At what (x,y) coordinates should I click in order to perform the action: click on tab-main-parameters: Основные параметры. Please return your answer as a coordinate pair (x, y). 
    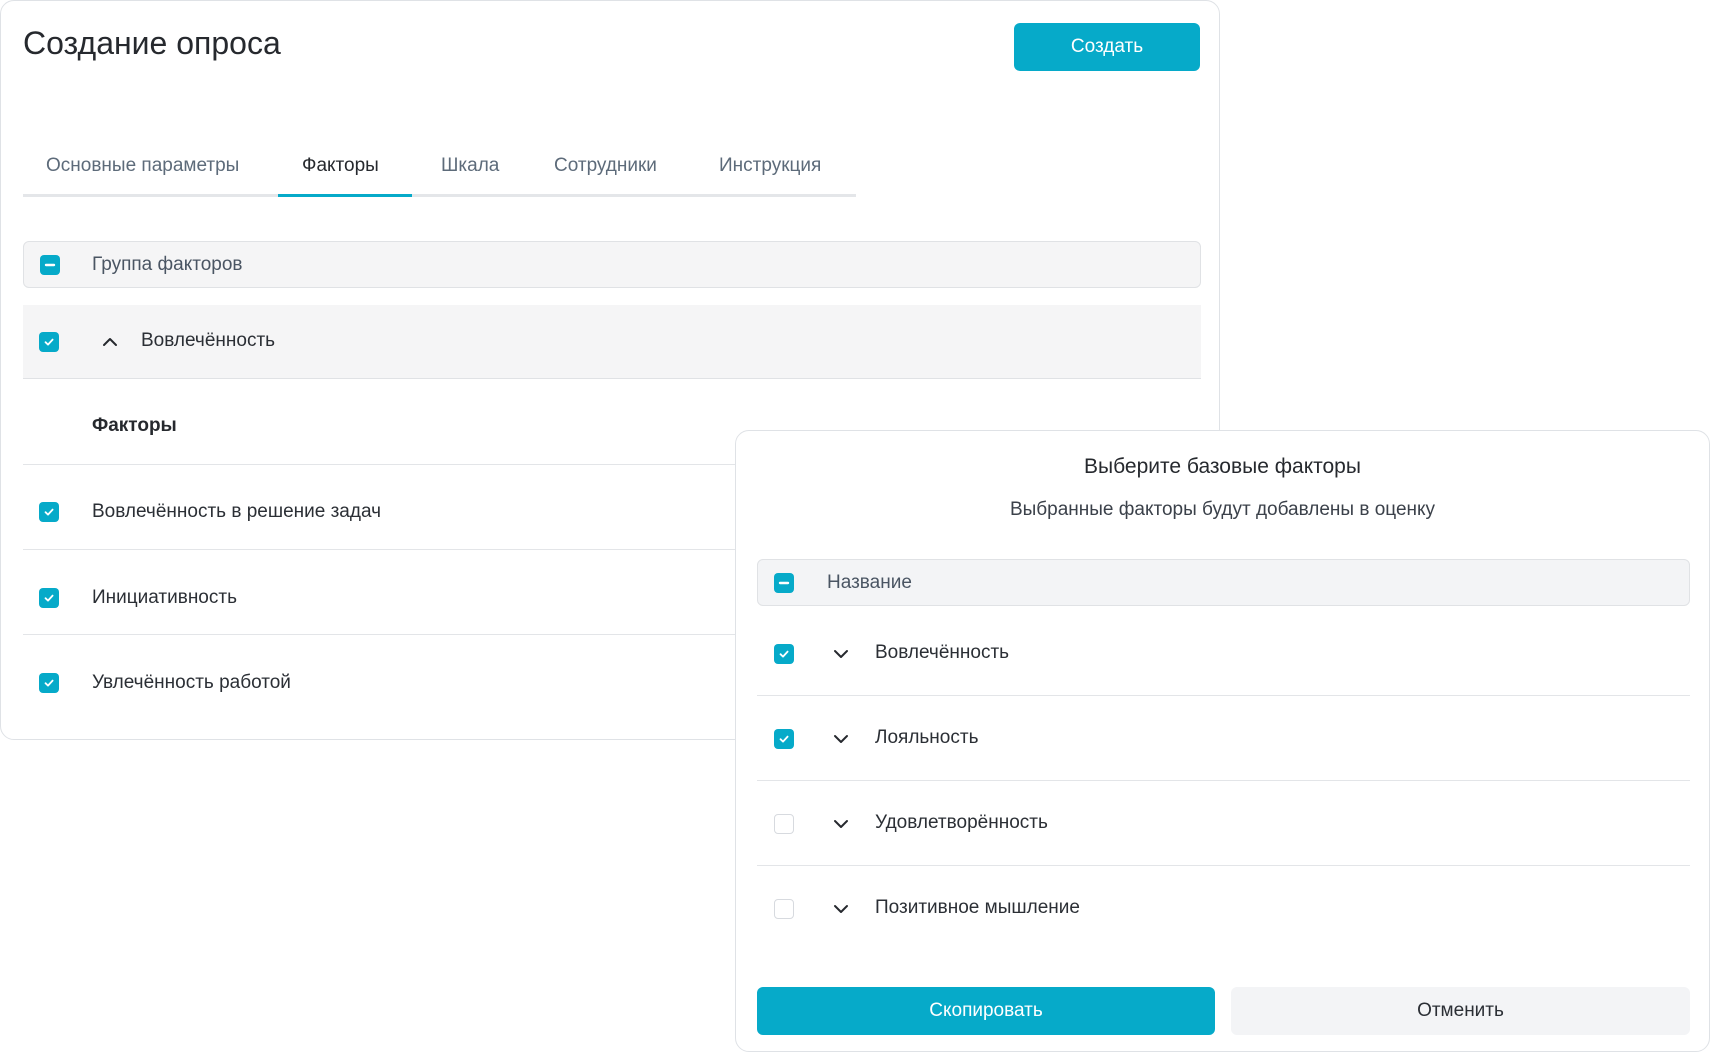
    Looking at the image, I should click on (142, 166).